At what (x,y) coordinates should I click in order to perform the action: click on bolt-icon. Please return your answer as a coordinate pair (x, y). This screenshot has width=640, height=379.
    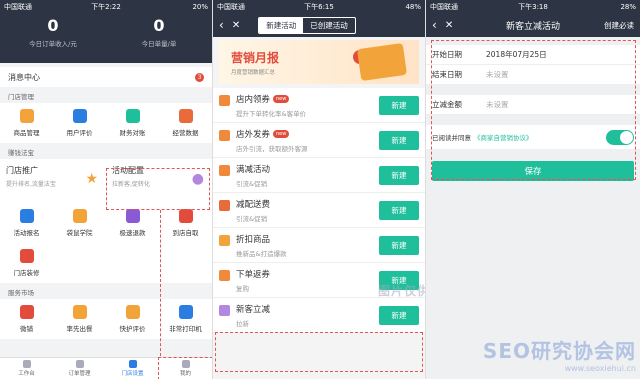
    Looking at the image, I should click on (132, 216).